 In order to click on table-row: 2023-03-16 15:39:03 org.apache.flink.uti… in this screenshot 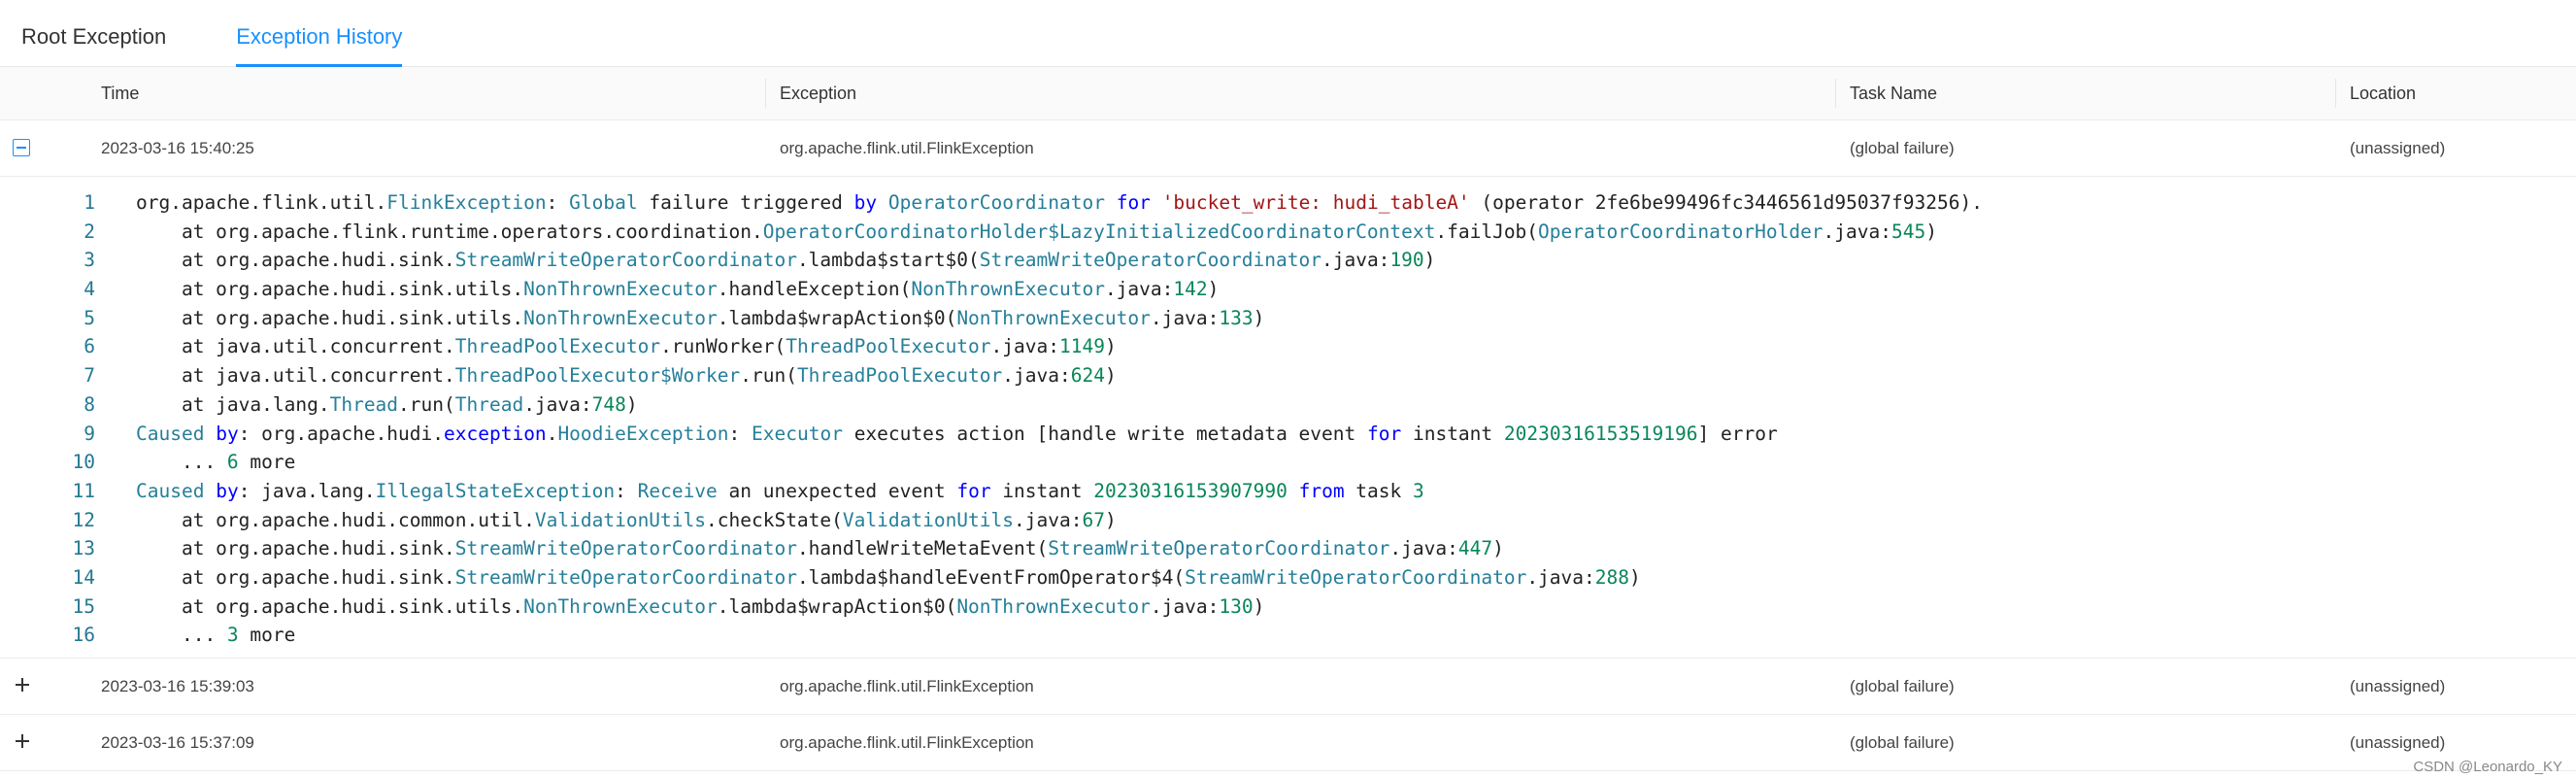, I will do `click(1288, 687)`.